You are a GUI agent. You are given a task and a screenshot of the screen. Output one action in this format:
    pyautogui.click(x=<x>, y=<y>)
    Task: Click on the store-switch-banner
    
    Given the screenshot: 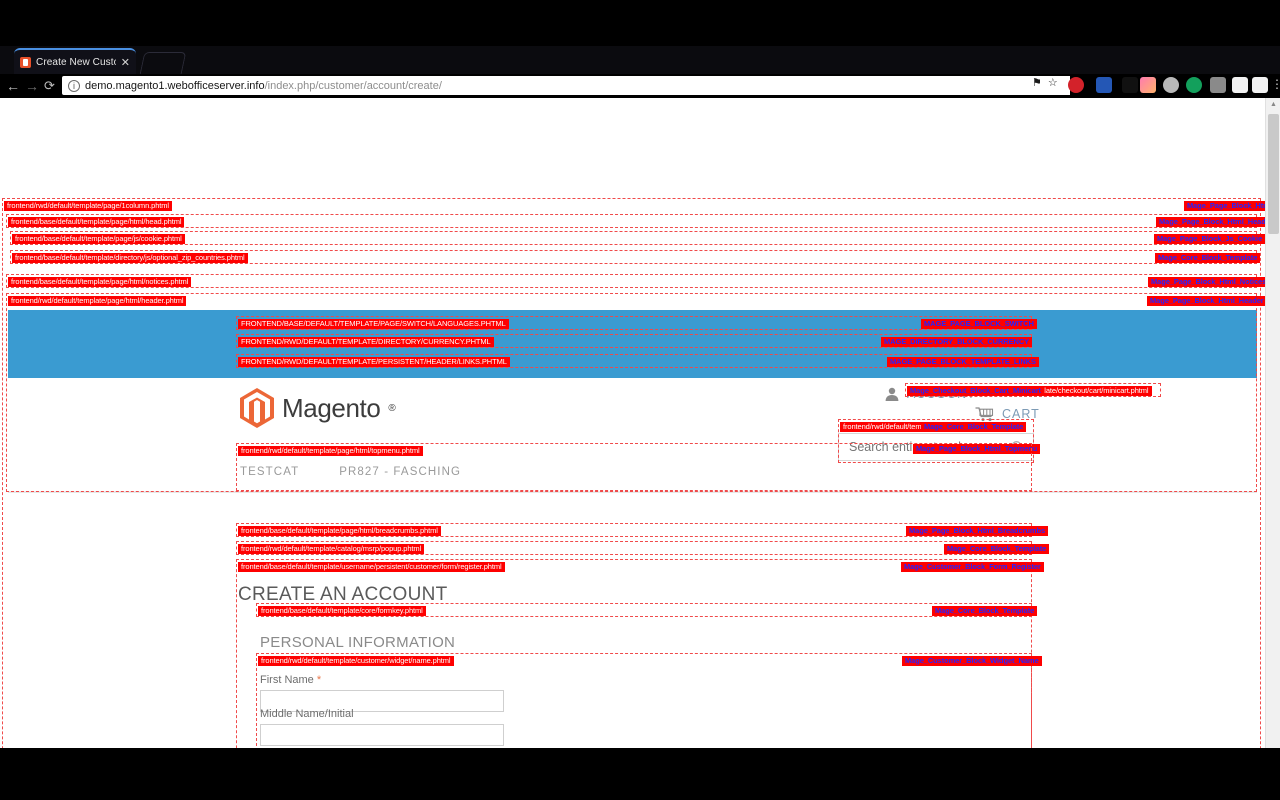 What is the action you would take?
    pyautogui.click(x=632, y=344)
    